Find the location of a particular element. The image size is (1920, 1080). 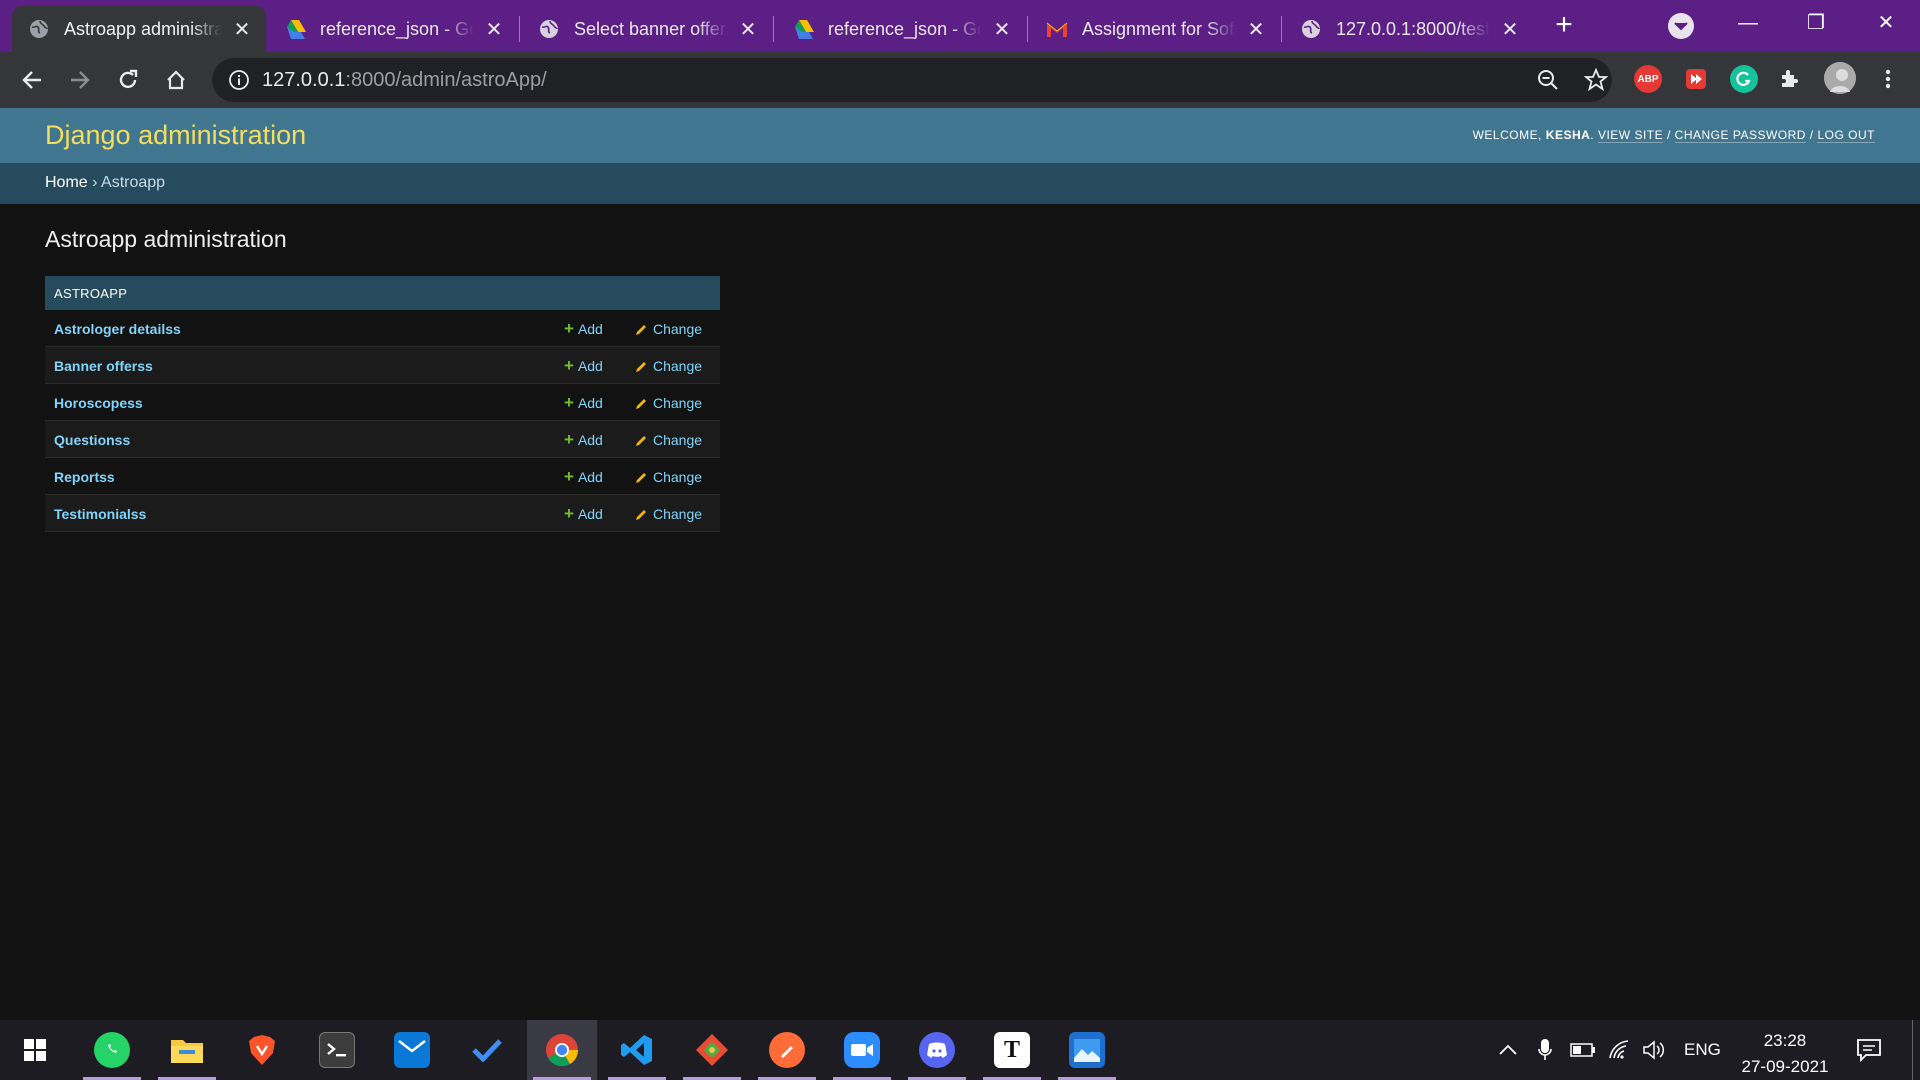

clock-time: 23:28 is located at coordinates (1785, 1040).